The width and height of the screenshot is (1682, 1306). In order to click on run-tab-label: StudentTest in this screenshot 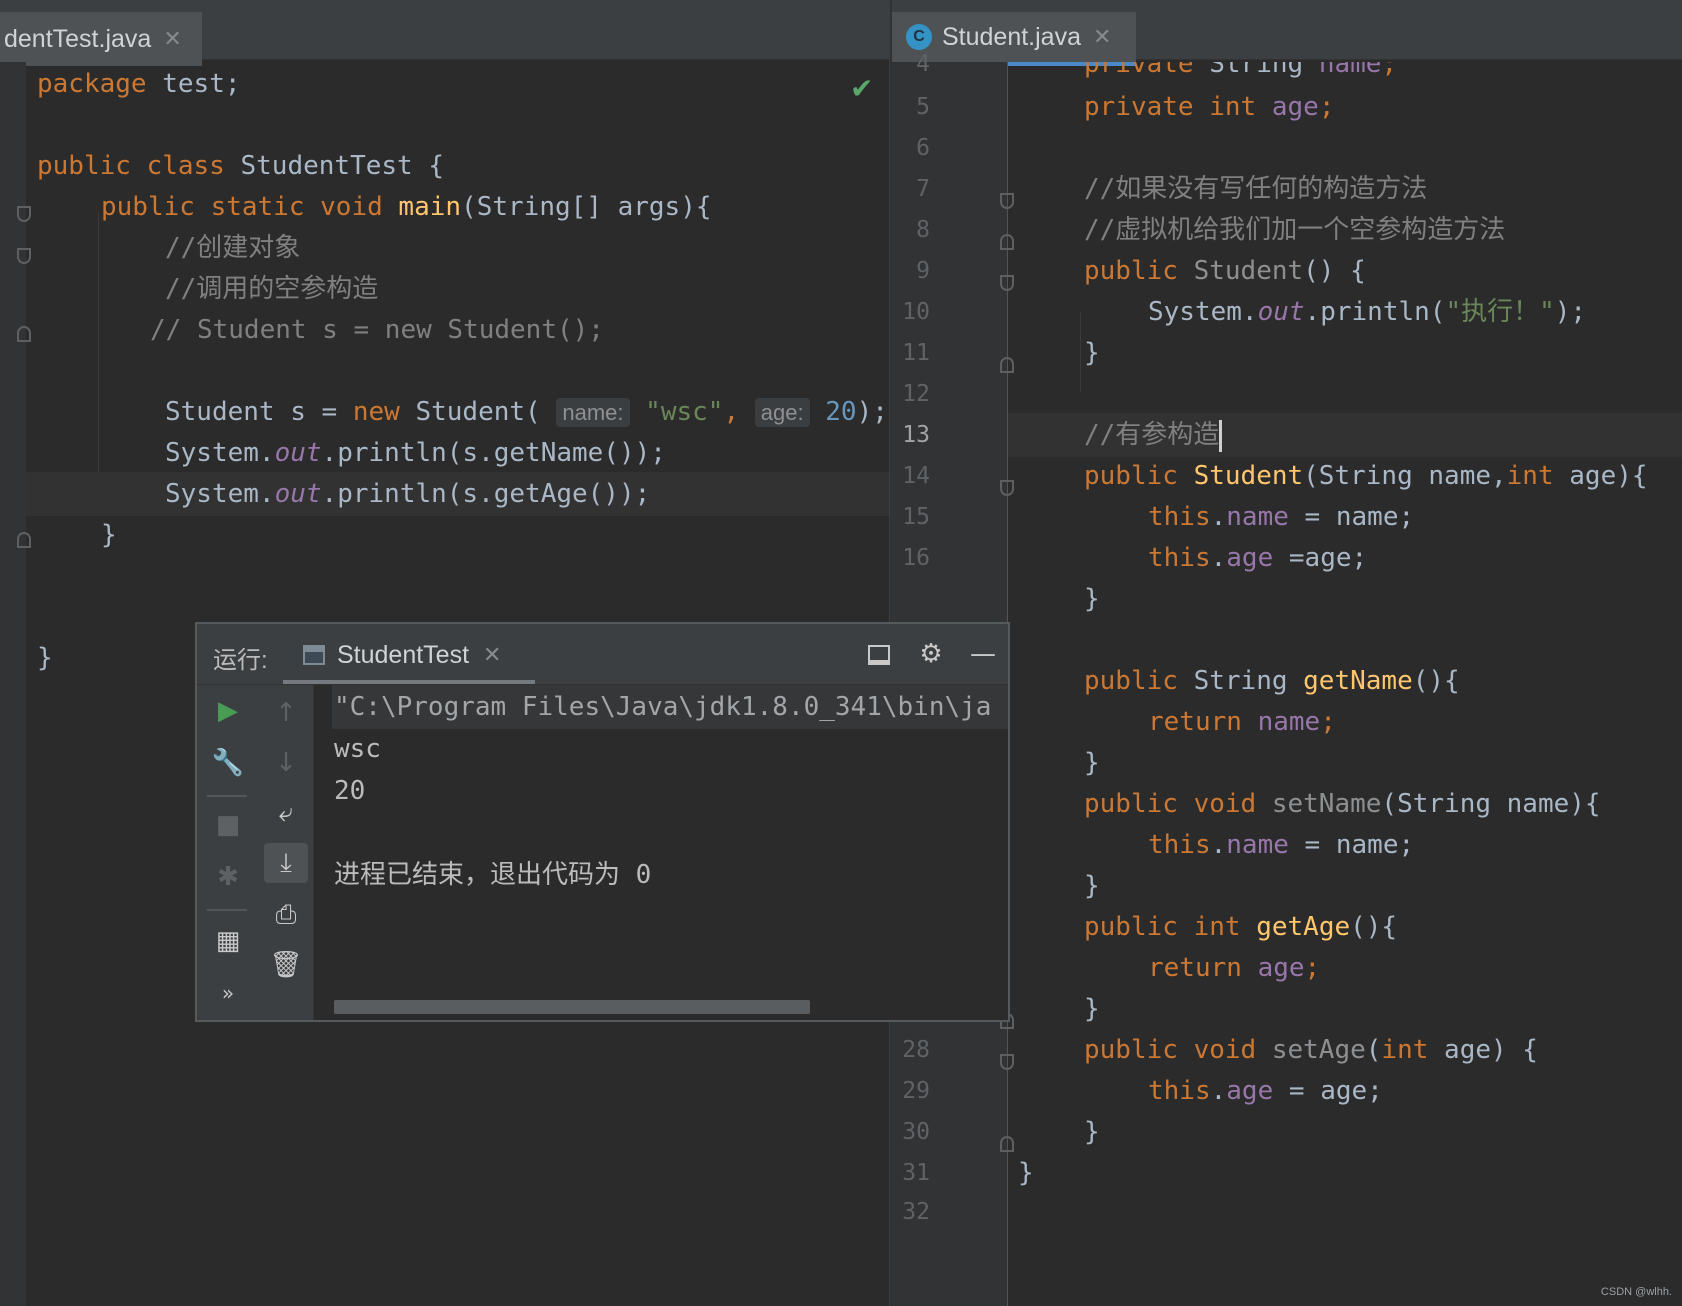, I will do `click(403, 654)`.